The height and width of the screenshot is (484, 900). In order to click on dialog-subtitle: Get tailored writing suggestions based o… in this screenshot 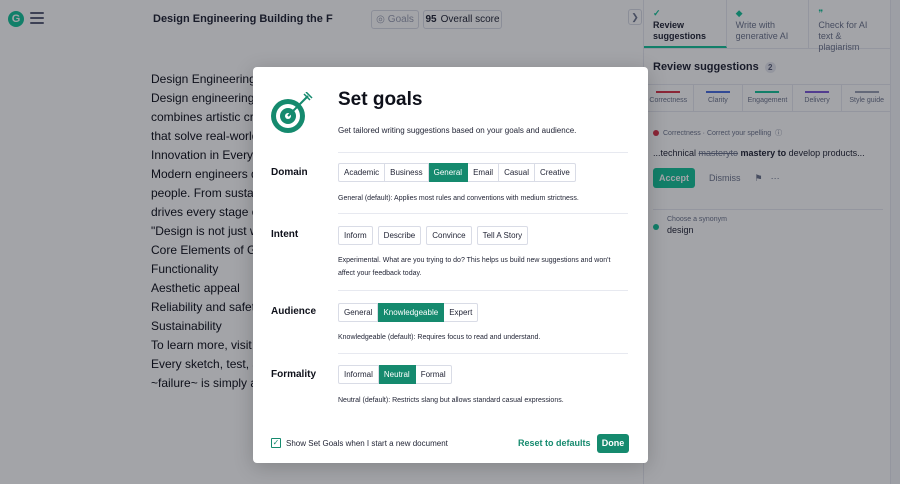, I will do `click(457, 130)`.